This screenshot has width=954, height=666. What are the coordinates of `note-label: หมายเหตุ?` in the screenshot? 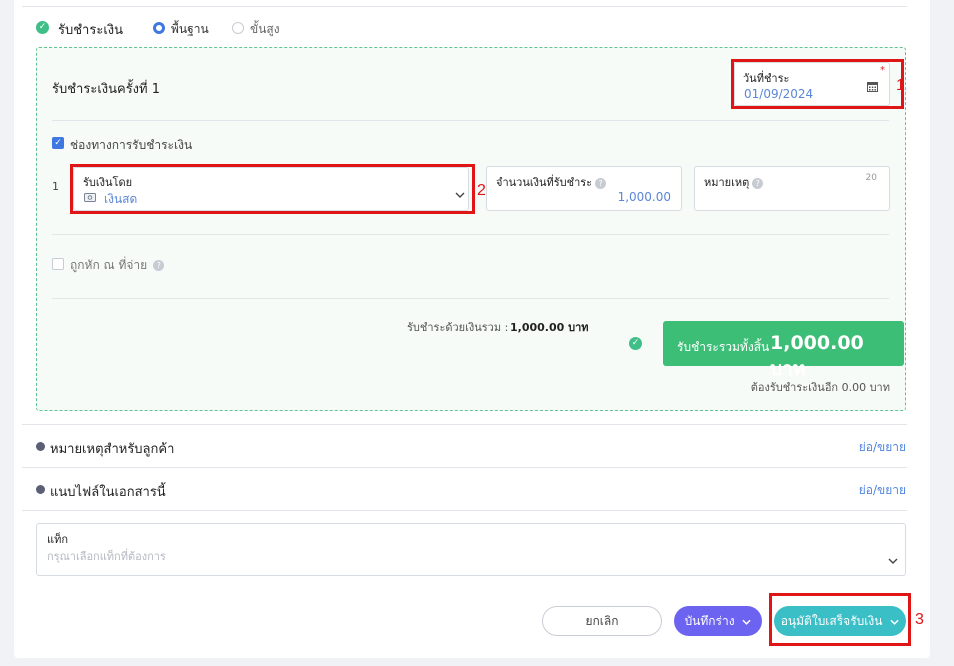 It's located at (734, 182).